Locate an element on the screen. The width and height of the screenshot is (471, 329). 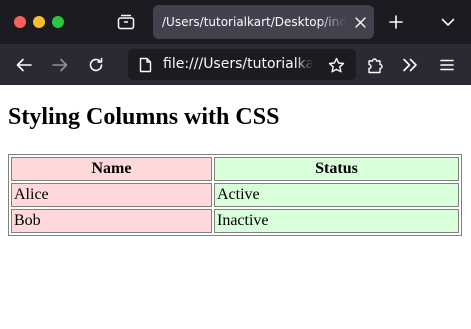
header-name: Name is located at coordinates (111, 169).